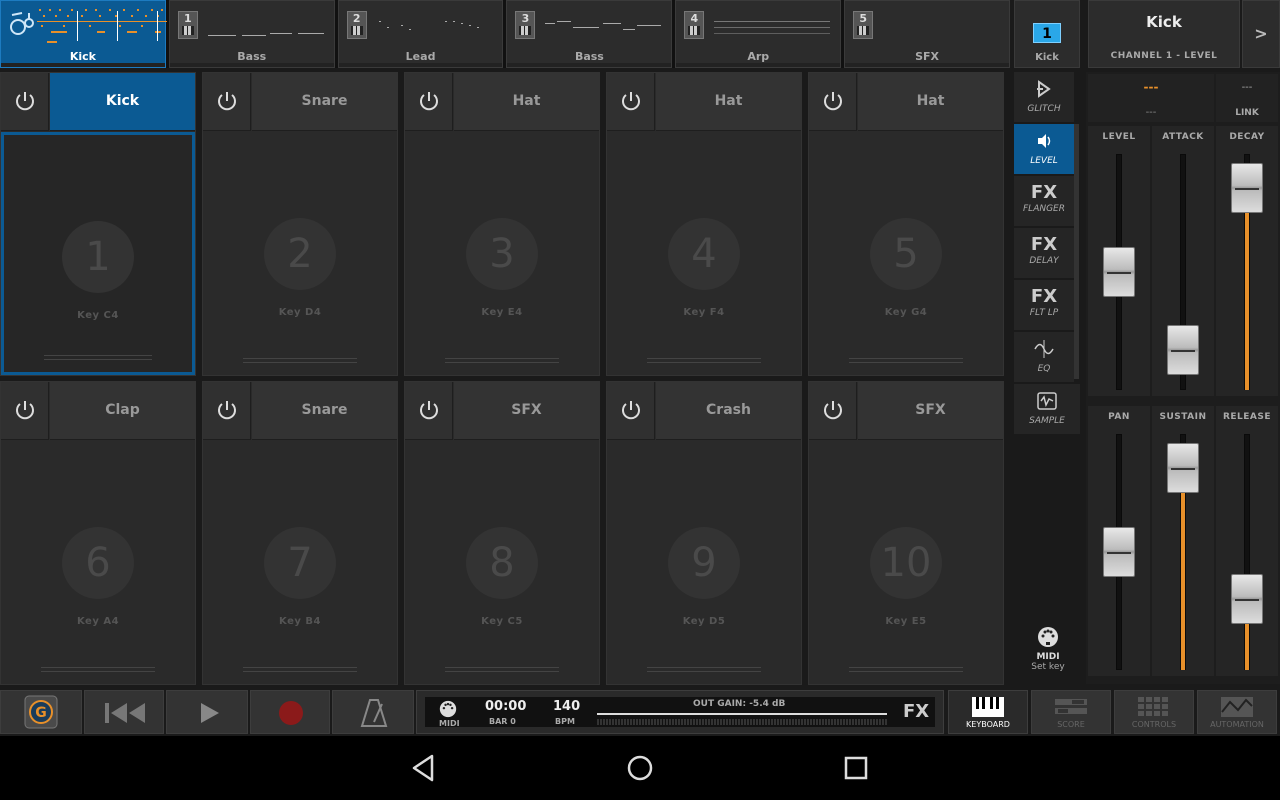 The image size is (1280, 800). Describe the element at coordinates (1044, 305) in the screenshot. I see `fx-filter-lp: FX FLT LP` at that location.